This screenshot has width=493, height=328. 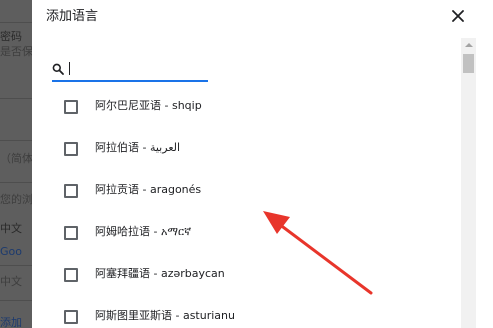 I want to click on search-field, so click(x=130, y=70).